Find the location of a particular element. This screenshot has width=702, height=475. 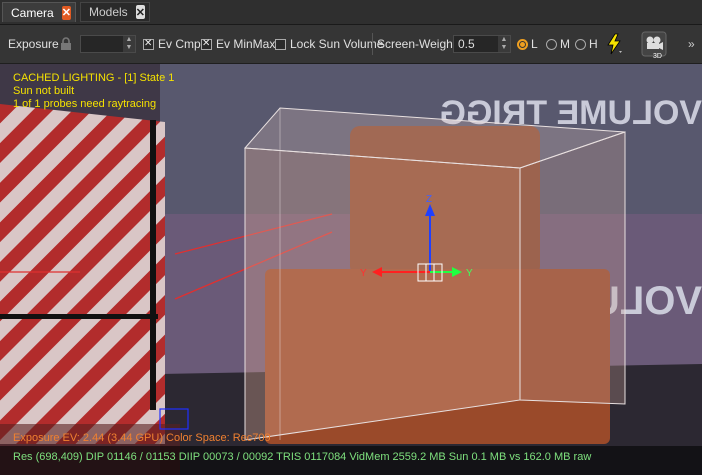

toolbar-overflow-button: » is located at coordinates (691, 44).